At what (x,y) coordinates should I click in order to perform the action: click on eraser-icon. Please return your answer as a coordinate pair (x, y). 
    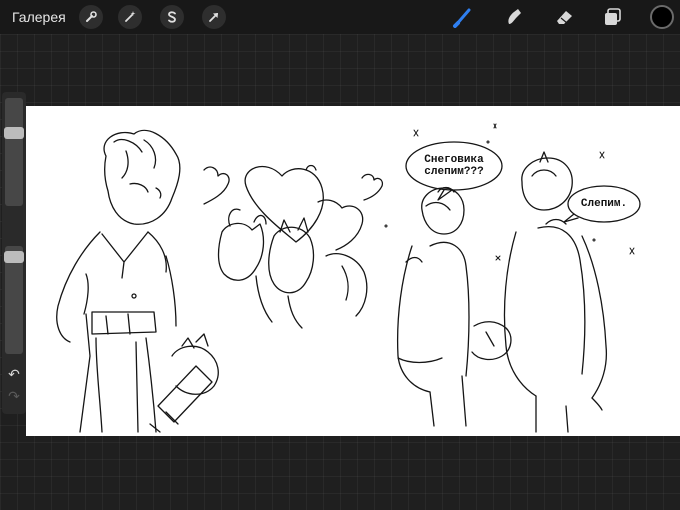
    Looking at the image, I should click on (564, 17).